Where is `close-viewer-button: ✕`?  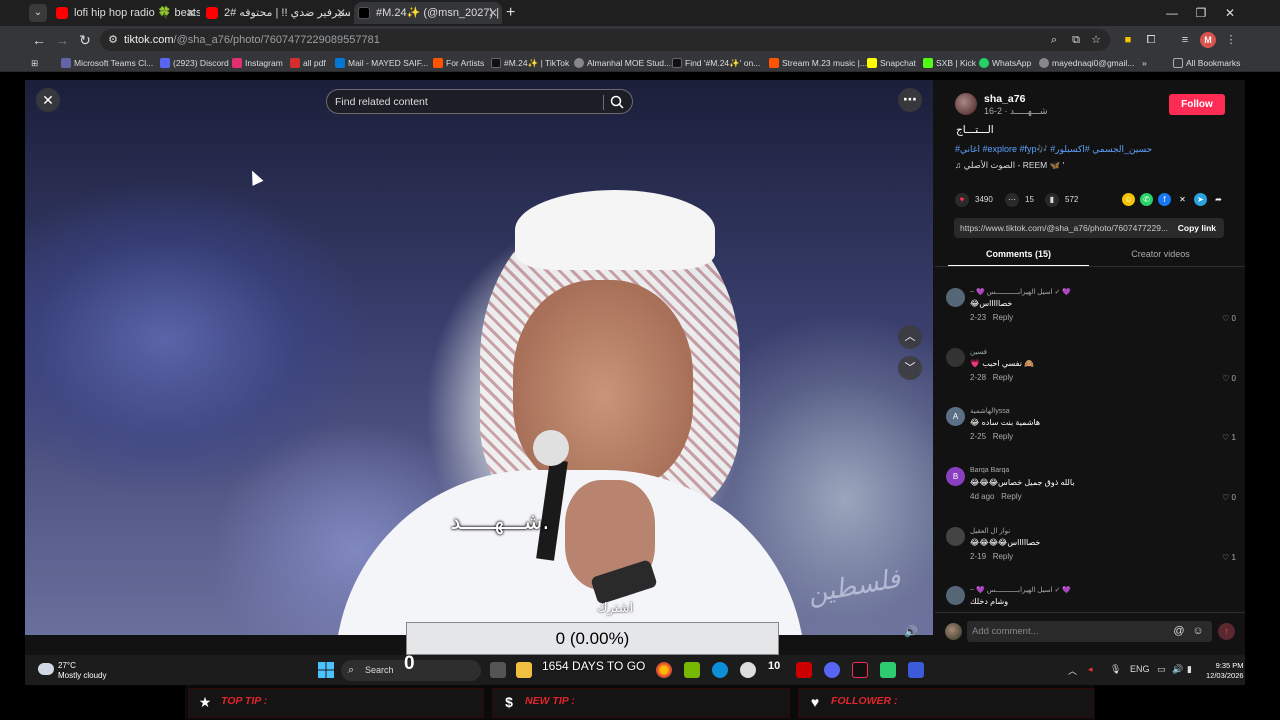 close-viewer-button: ✕ is located at coordinates (48, 100).